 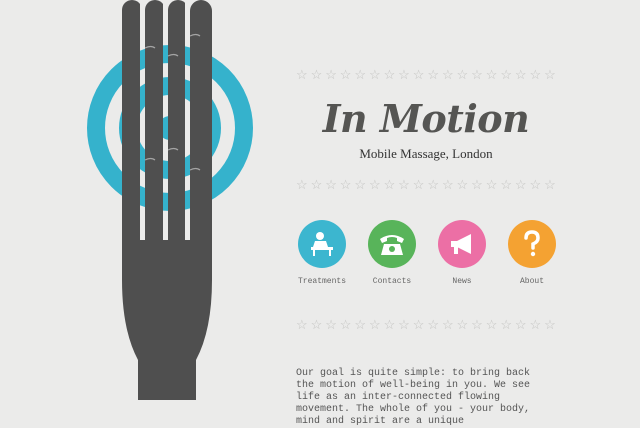 What do you see at coordinates (462, 281) in the screenshot?
I see `nav-label-news: News` at bounding box center [462, 281].